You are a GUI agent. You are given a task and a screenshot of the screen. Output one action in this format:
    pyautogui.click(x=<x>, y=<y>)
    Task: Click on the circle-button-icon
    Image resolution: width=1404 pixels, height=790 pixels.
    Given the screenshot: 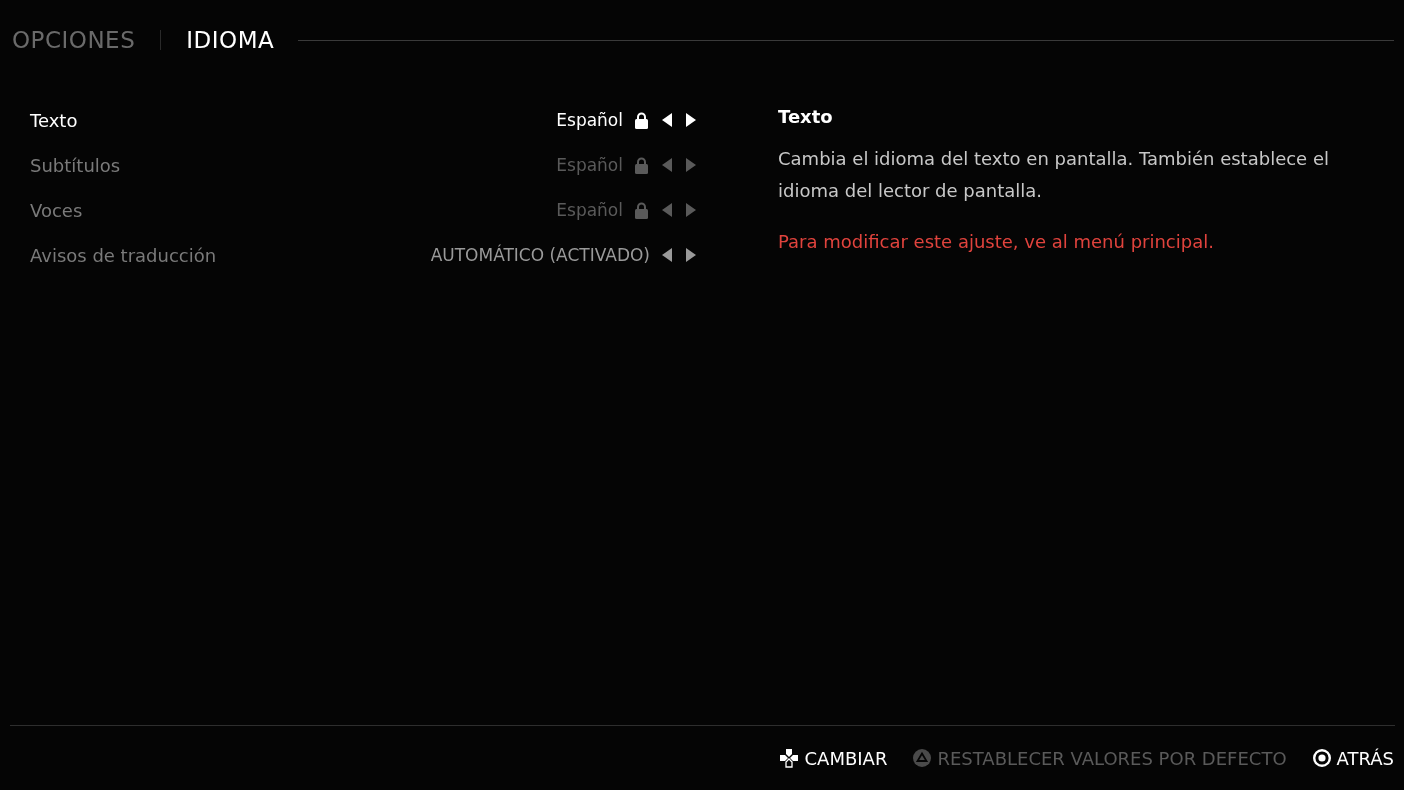 What is the action you would take?
    pyautogui.click(x=1321, y=758)
    